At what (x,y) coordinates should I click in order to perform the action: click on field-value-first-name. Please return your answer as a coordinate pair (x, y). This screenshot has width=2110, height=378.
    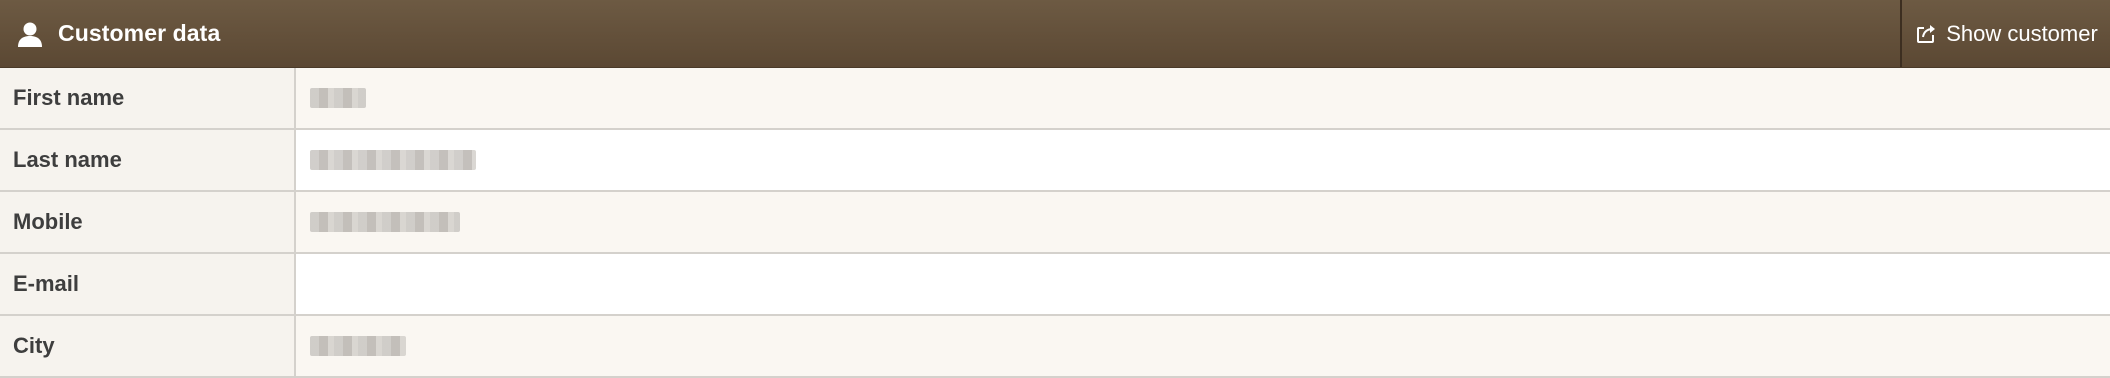
    Looking at the image, I should click on (1203, 98).